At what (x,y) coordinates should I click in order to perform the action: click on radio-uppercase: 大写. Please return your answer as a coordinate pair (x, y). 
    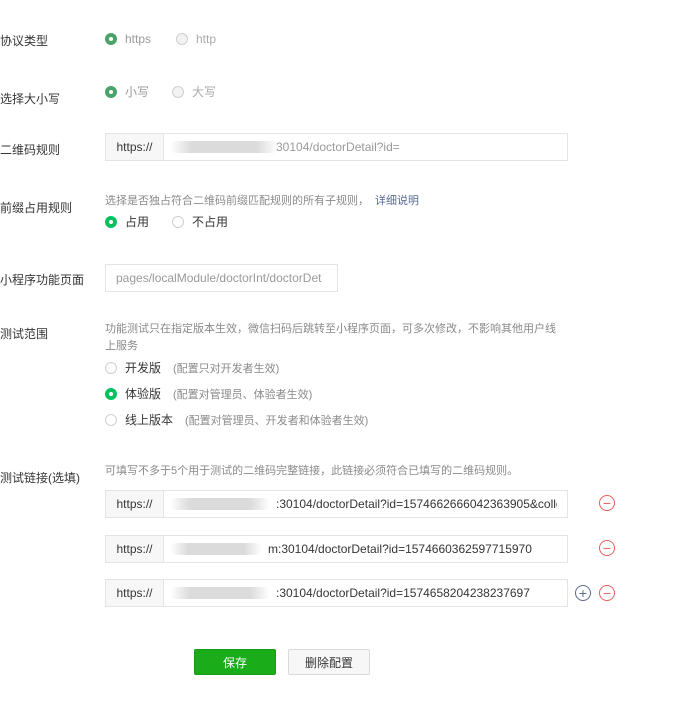
    Looking at the image, I should click on (194, 91).